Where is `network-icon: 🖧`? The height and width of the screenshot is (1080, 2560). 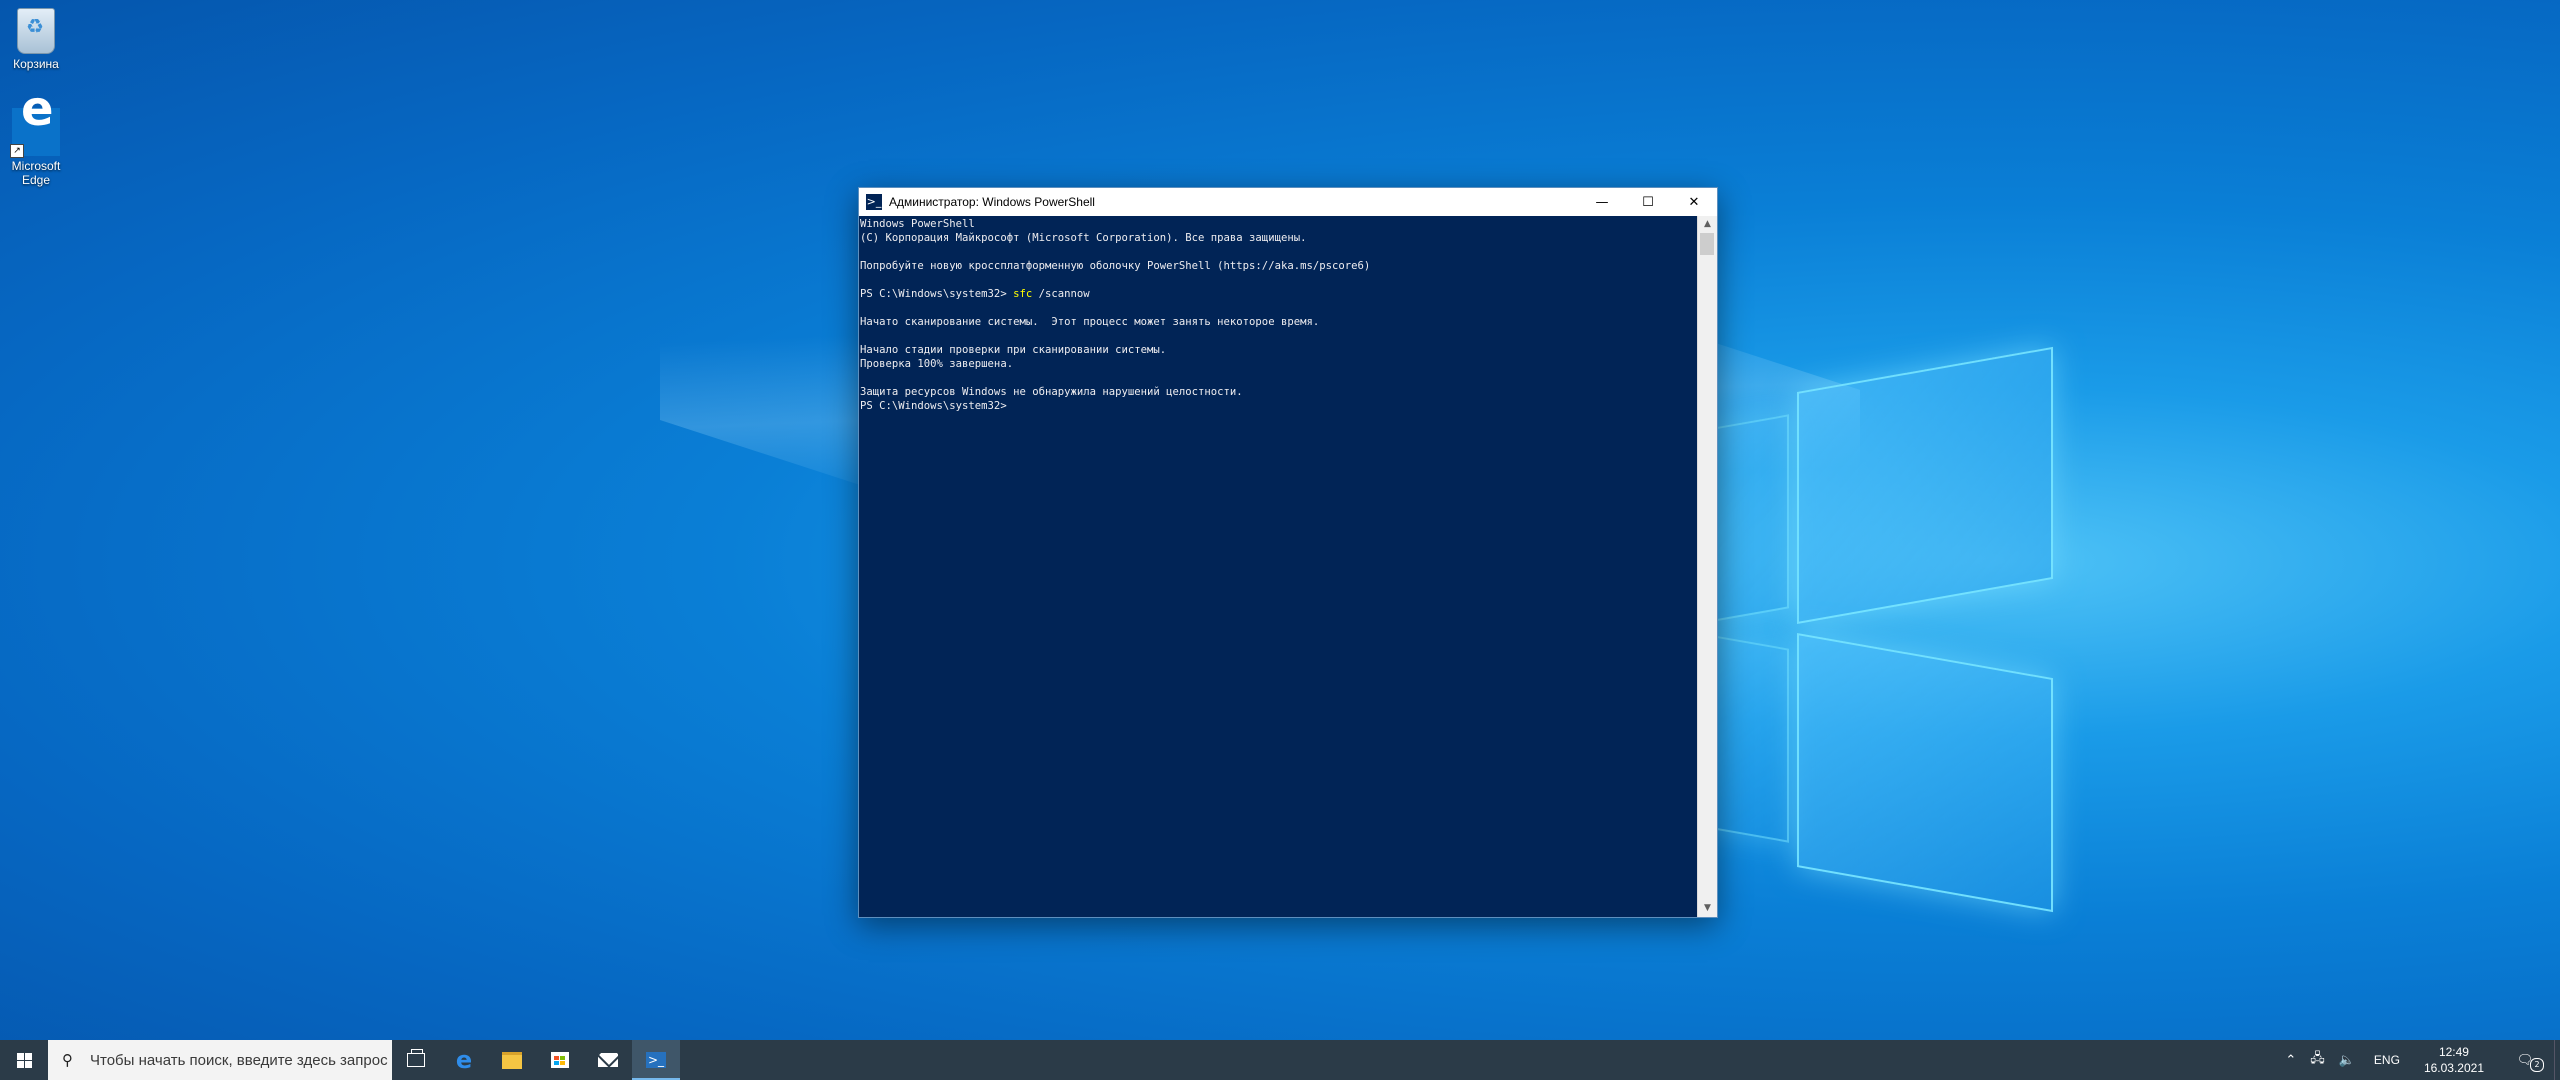 network-icon: 🖧 is located at coordinates (2317, 1058).